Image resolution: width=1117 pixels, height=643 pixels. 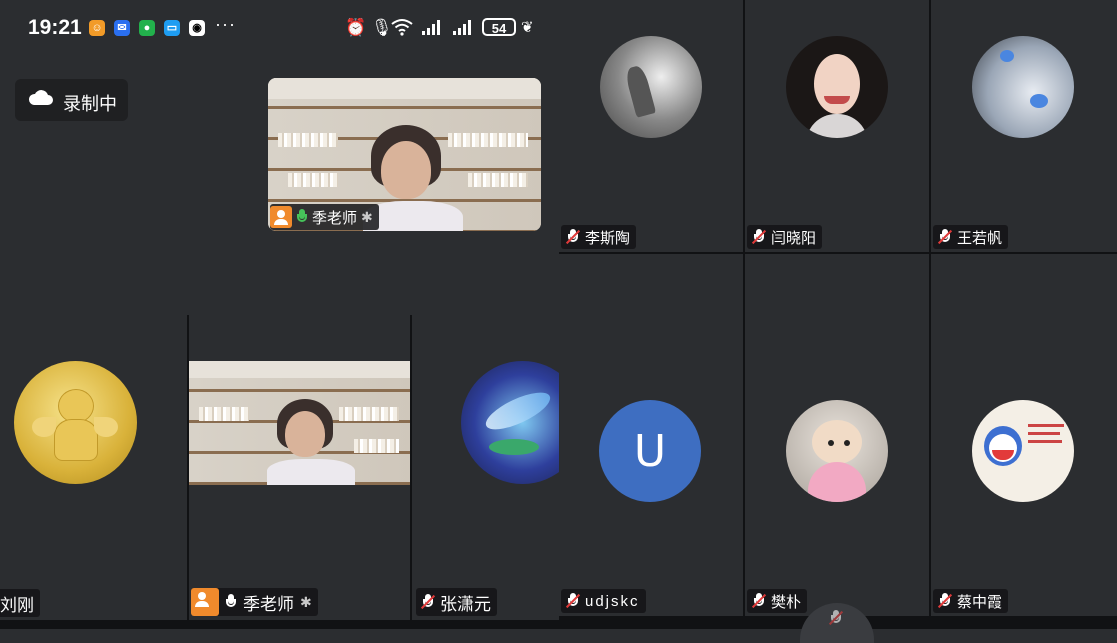 I want to click on message-icon: ▭, so click(x=172, y=28).